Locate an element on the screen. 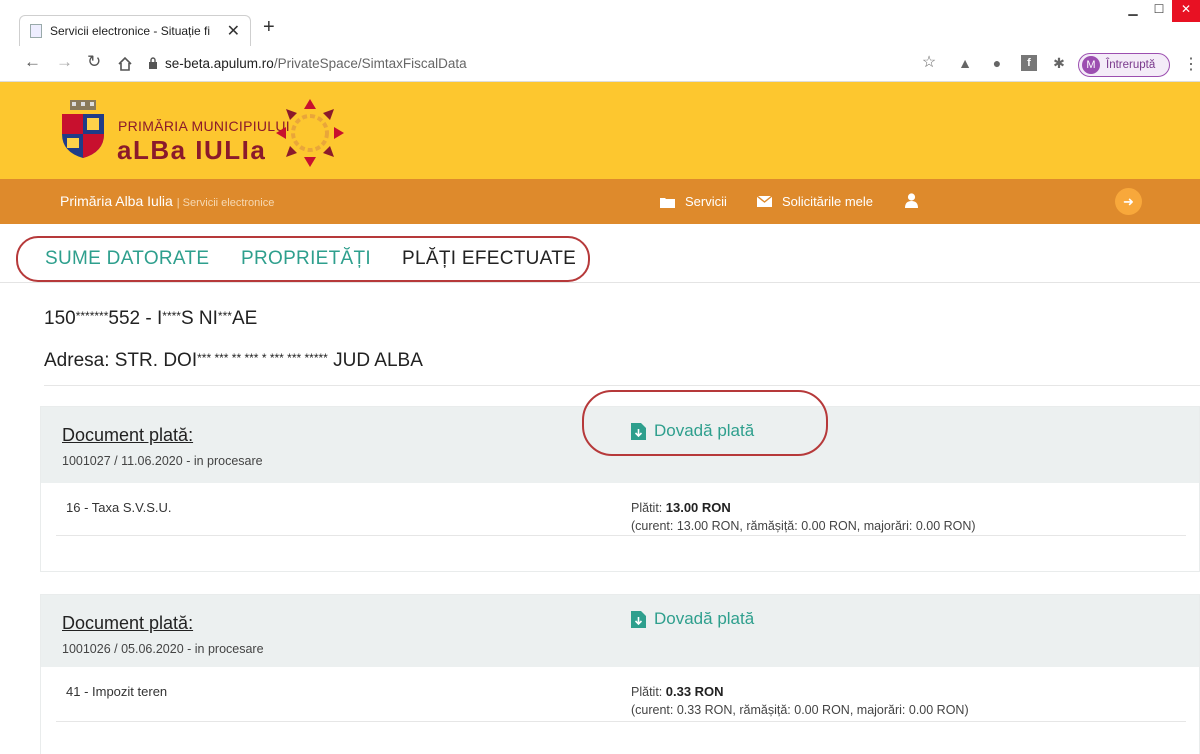 This screenshot has height=754, width=1200. nav-services: Servicii is located at coordinates (693, 201).